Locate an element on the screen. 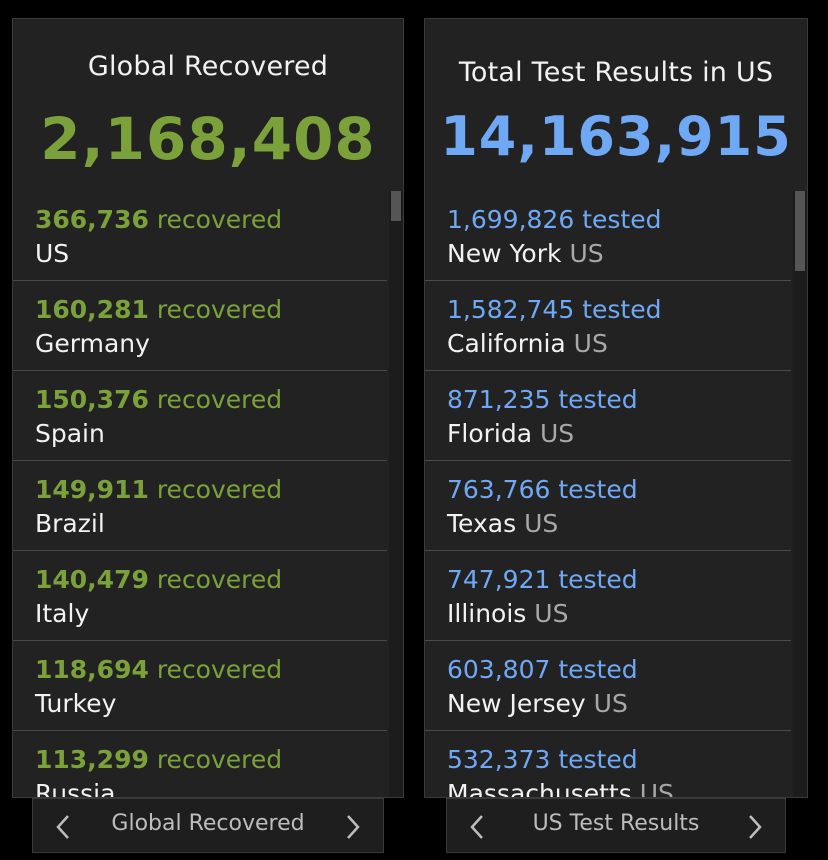 The width and height of the screenshot is (828, 860). panel-title: Total Test Results in US is located at coordinates (616, 72).